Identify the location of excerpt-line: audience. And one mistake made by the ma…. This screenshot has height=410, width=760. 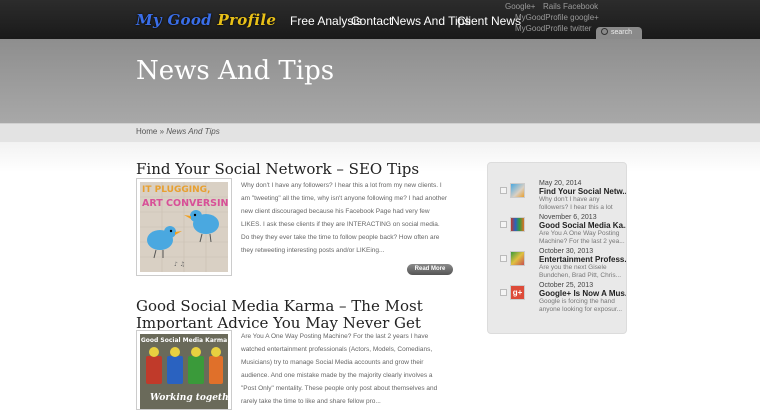
(337, 375).